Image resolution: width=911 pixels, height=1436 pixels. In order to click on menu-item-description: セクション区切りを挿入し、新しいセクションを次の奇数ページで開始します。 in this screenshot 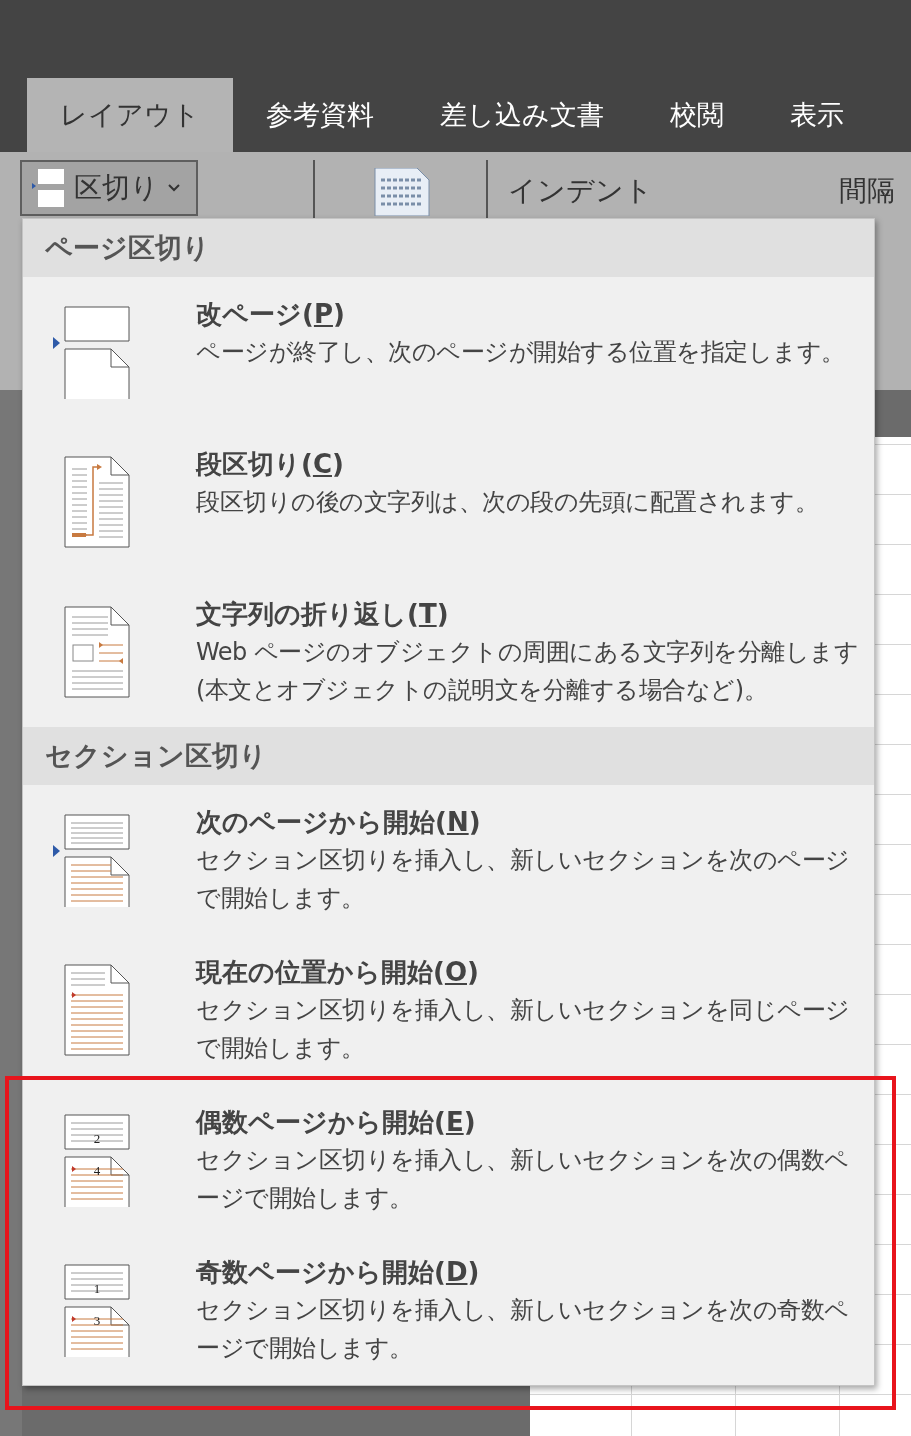, I will do `click(523, 1329)`.